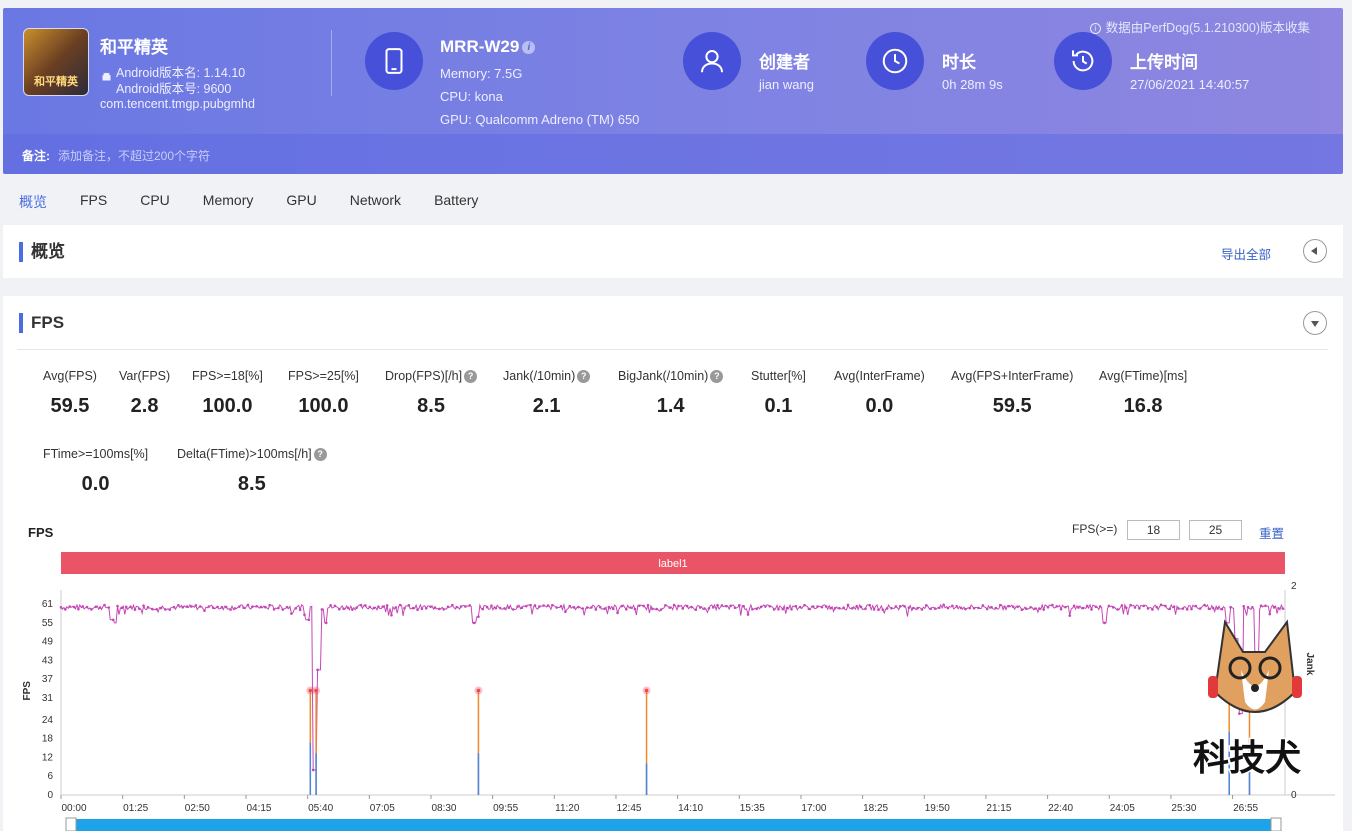 The width and height of the screenshot is (1352, 831). Describe the element at coordinates (301, 202) in the screenshot. I see `tab-gpu: GPU` at that location.